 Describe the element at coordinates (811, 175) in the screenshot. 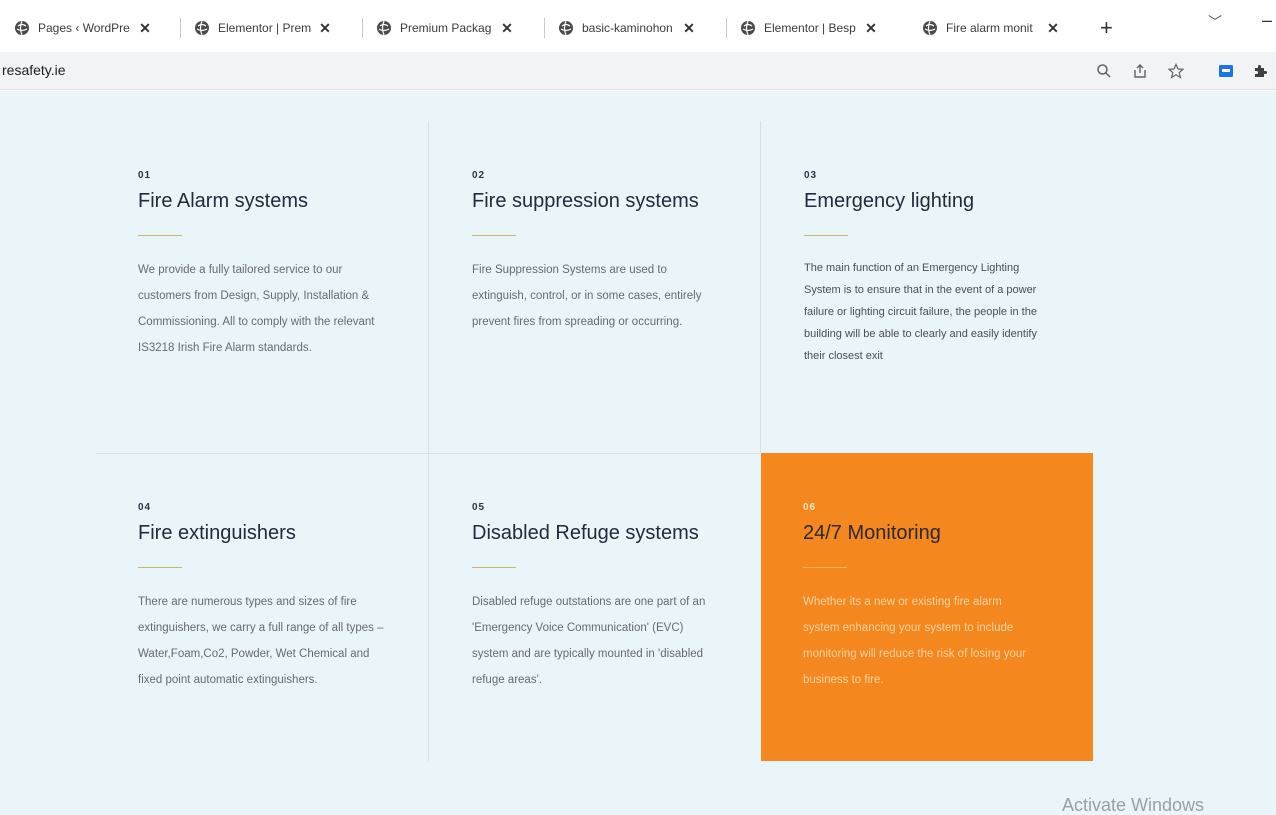

I see `service-number: 03` at that location.